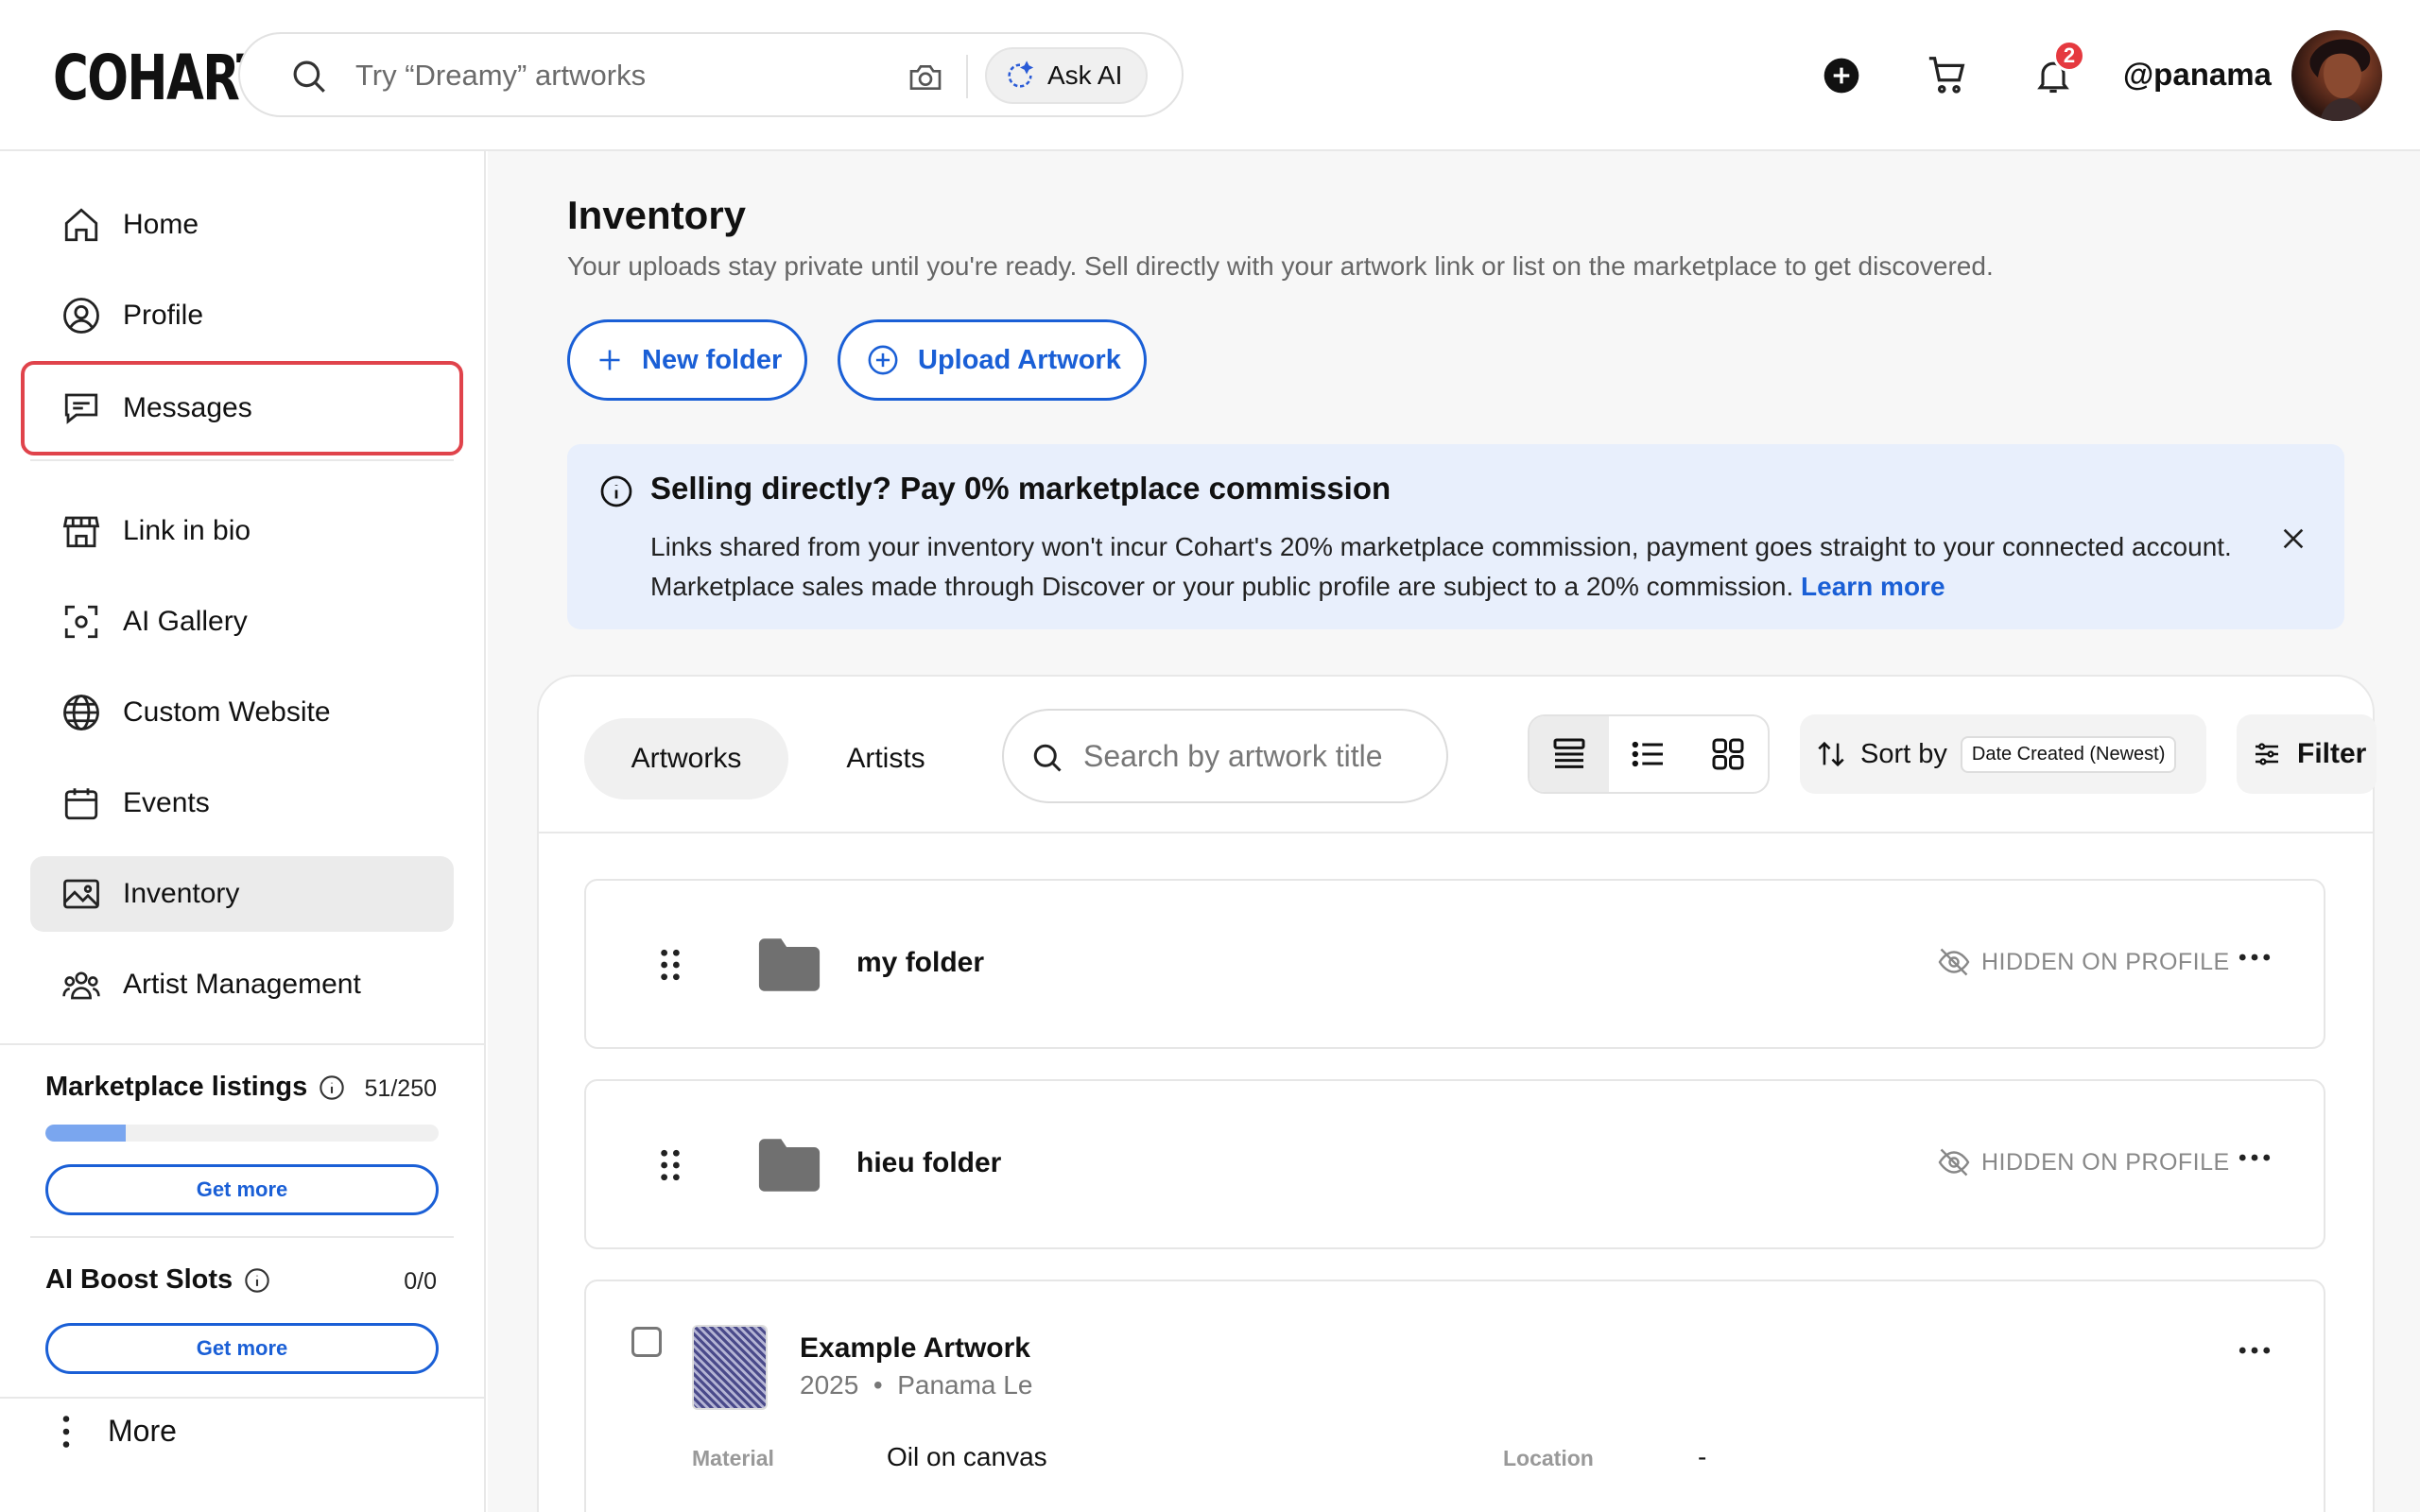 The image size is (2420, 1512). What do you see at coordinates (1947, 74) in the screenshot?
I see `cart-icon` at bounding box center [1947, 74].